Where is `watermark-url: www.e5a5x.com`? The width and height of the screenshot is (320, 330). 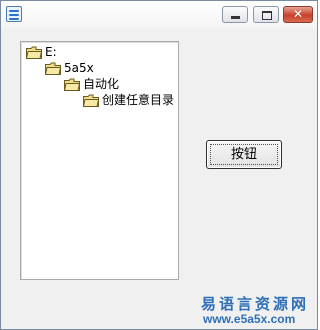 watermark-url: www.e5a5x.com is located at coordinates (249, 319).